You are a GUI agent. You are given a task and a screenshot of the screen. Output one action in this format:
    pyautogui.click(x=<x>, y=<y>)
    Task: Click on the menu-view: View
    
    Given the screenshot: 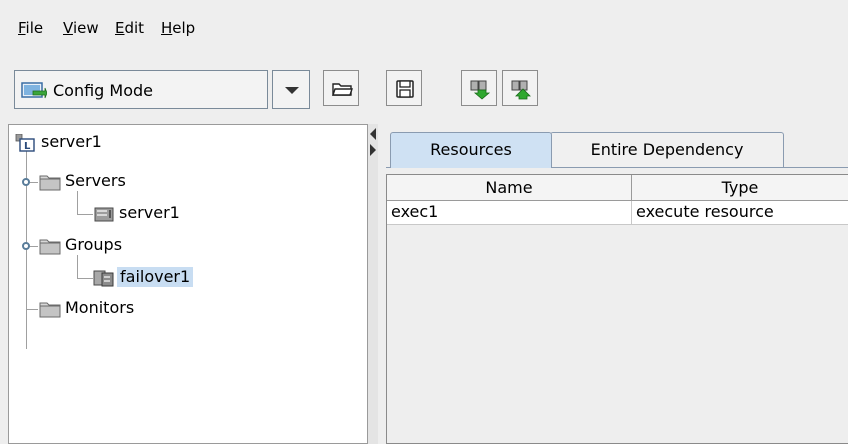 What is the action you would take?
    pyautogui.click(x=81, y=28)
    